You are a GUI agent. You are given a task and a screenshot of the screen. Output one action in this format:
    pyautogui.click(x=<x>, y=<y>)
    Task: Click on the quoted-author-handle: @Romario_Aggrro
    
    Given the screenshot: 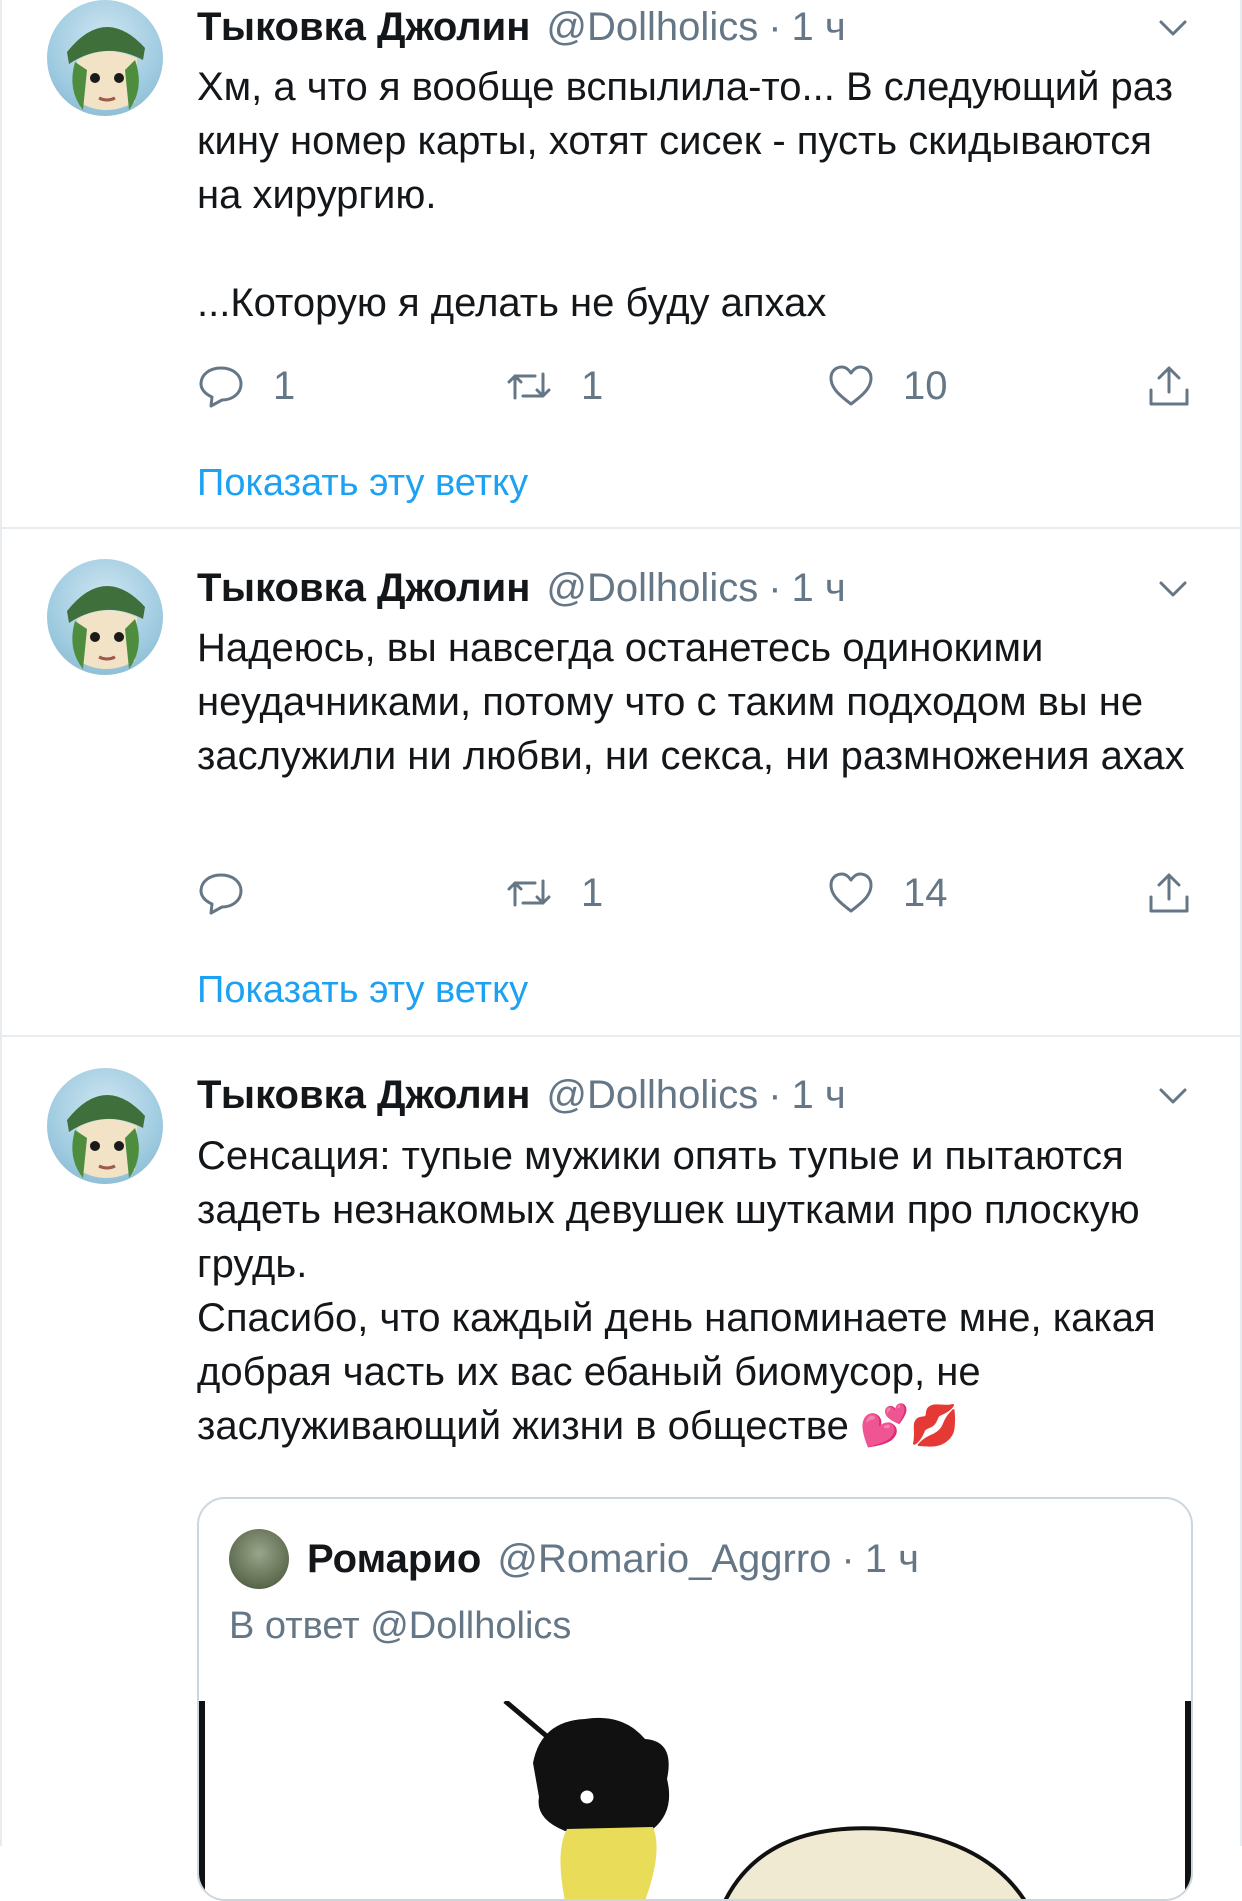 What is the action you would take?
    pyautogui.click(x=664, y=1559)
    